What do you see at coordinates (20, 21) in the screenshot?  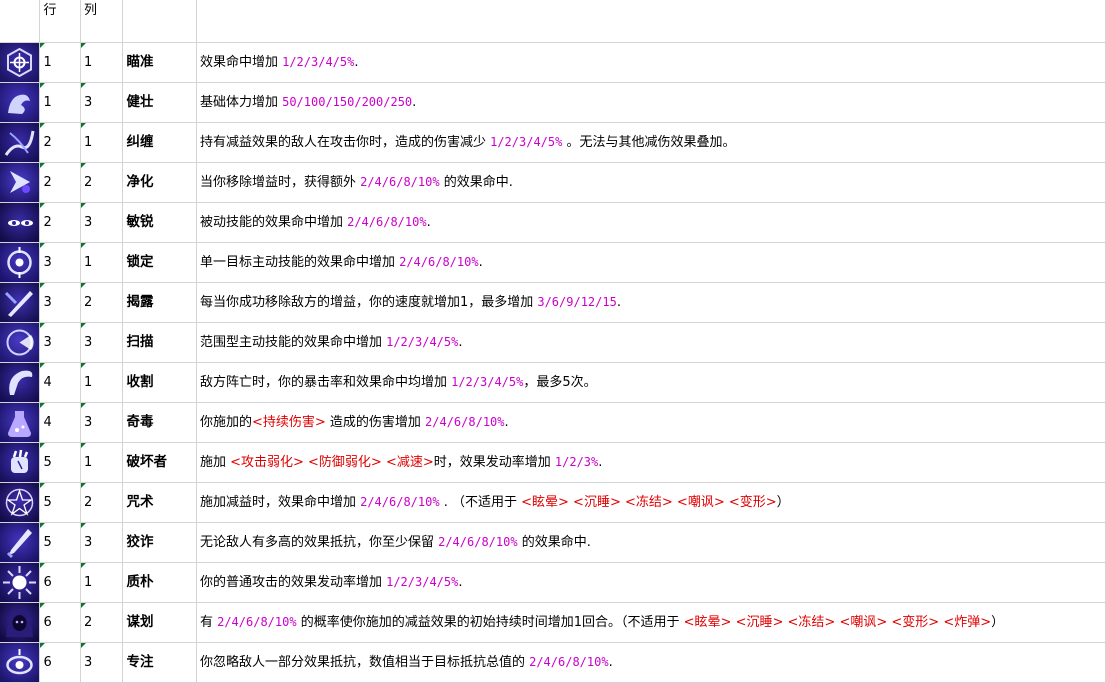 I see `header-icon-cell` at bounding box center [20, 21].